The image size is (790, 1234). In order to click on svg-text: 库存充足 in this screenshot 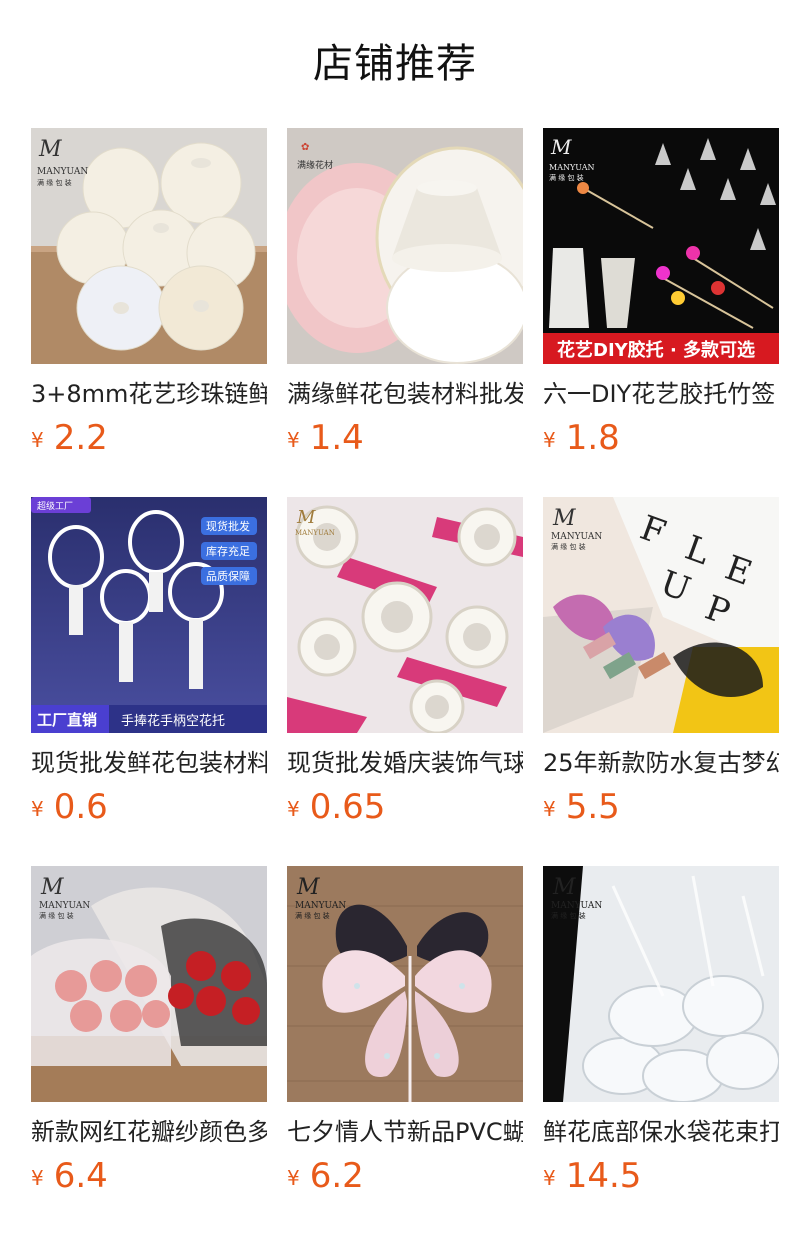, I will do `click(228, 551)`.